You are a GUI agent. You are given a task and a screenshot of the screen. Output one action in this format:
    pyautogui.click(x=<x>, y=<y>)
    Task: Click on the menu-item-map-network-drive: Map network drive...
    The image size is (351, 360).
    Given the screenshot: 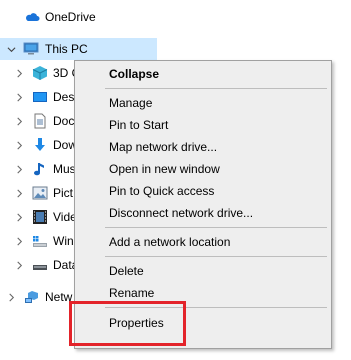 What is the action you would take?
    pyautogui.click(x=203, y=147)
    